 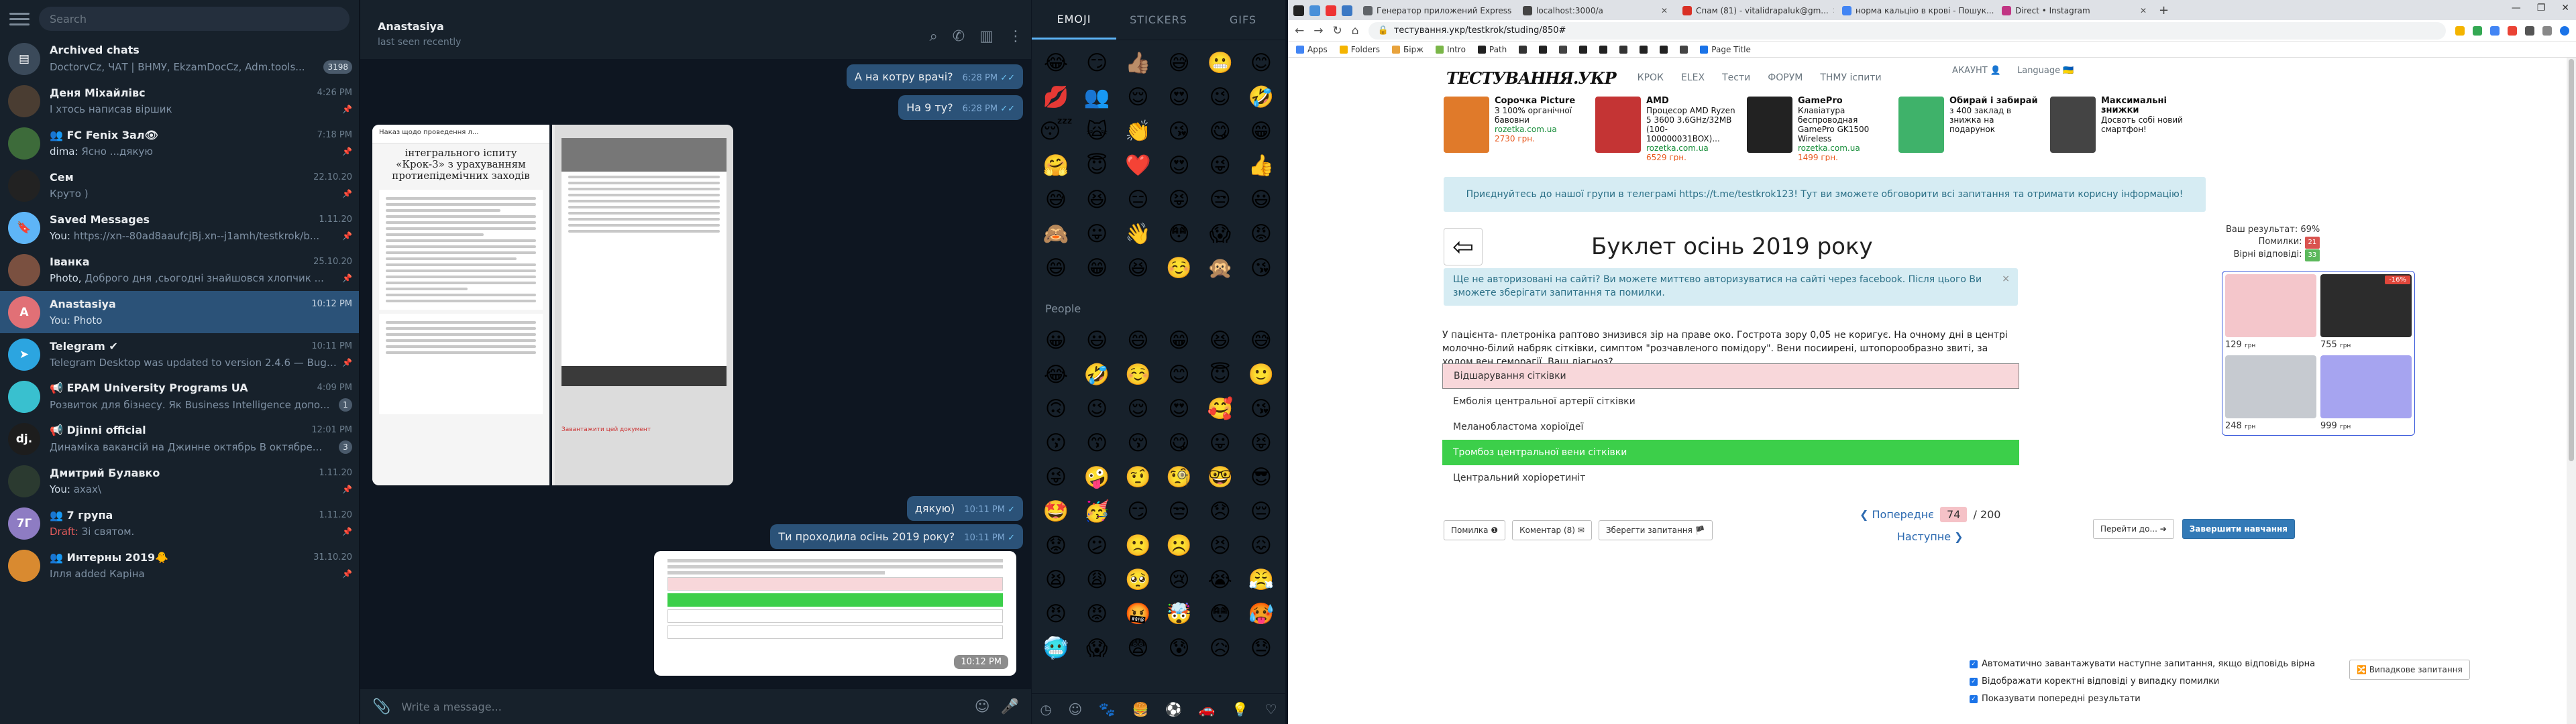 I want to click on emoji-button: 🥵, so click(x=1261, y=614).